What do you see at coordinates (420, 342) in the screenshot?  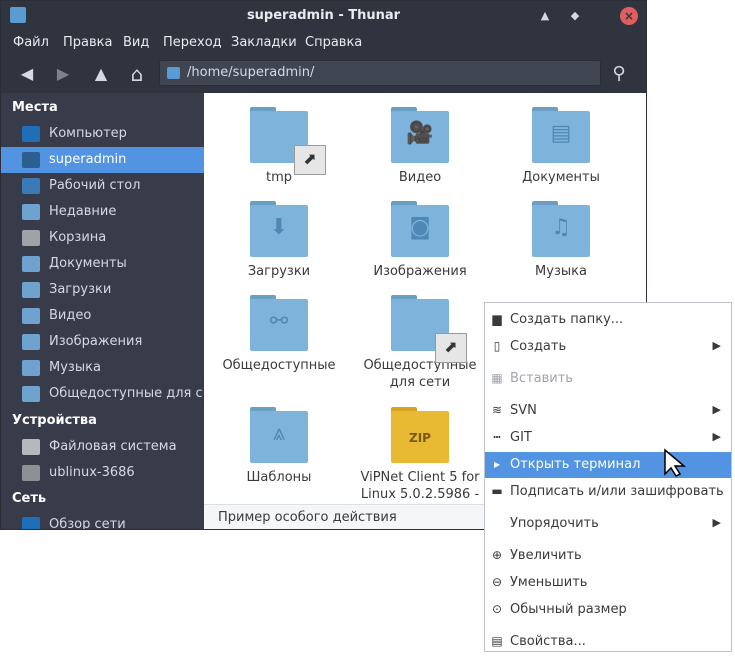 I see `file-item: ⬈ Общедоступные для сети` at bounding box center [420, 342].